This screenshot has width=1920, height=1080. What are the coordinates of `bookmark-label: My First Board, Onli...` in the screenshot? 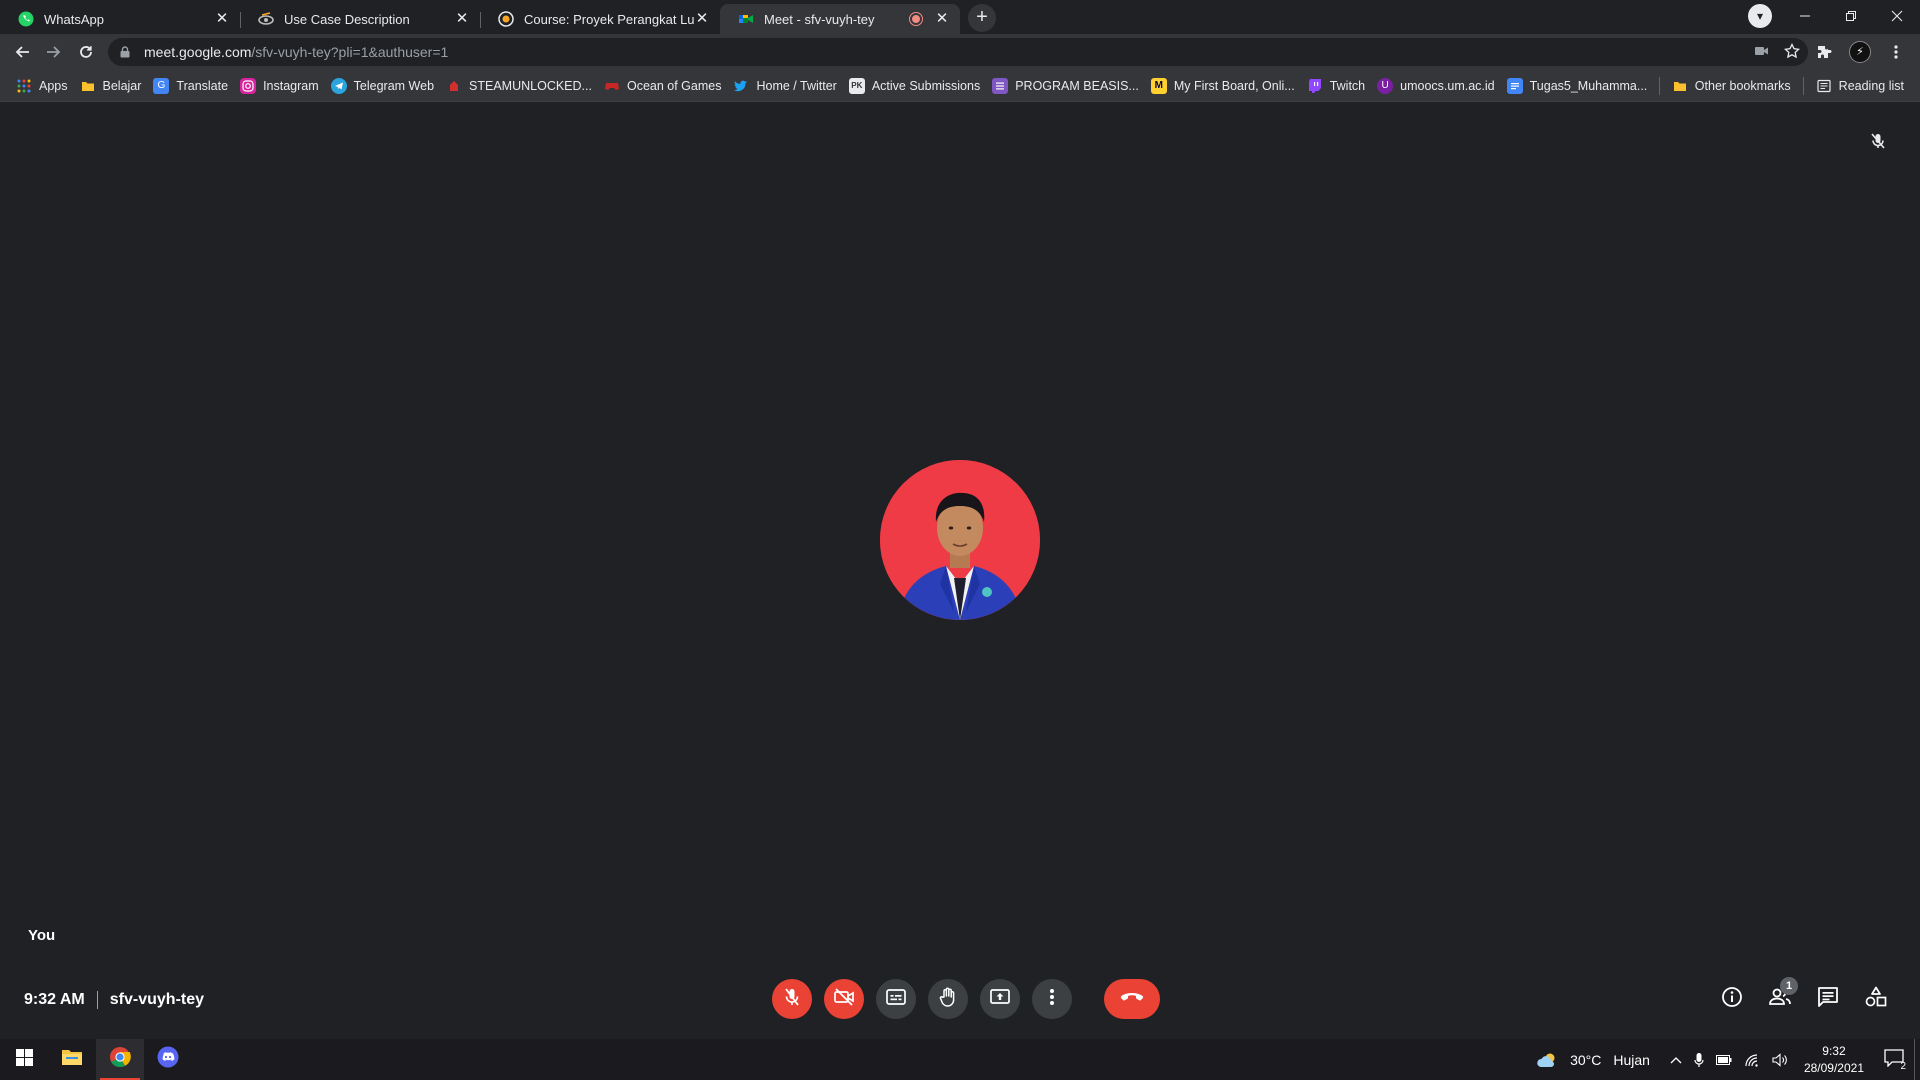 It's located at (1234, 85).